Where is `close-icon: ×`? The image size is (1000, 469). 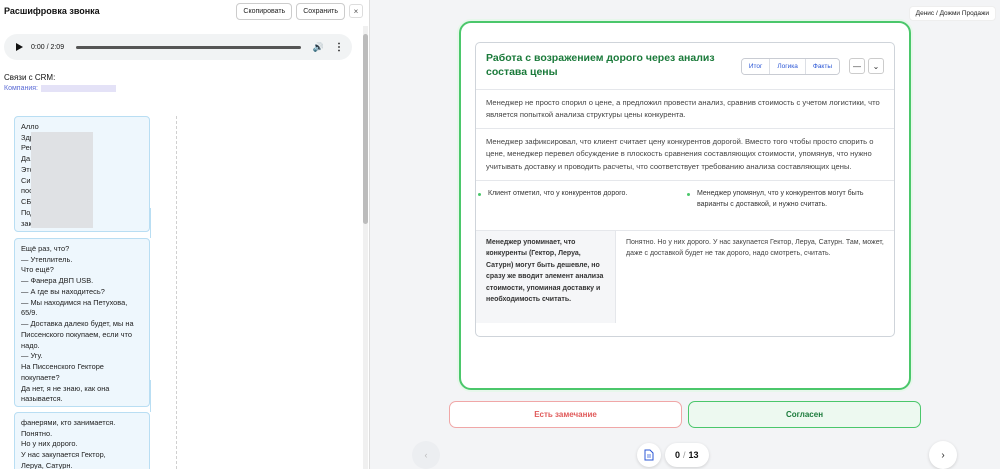 close-icon: × is located at coordinates (356, 11).